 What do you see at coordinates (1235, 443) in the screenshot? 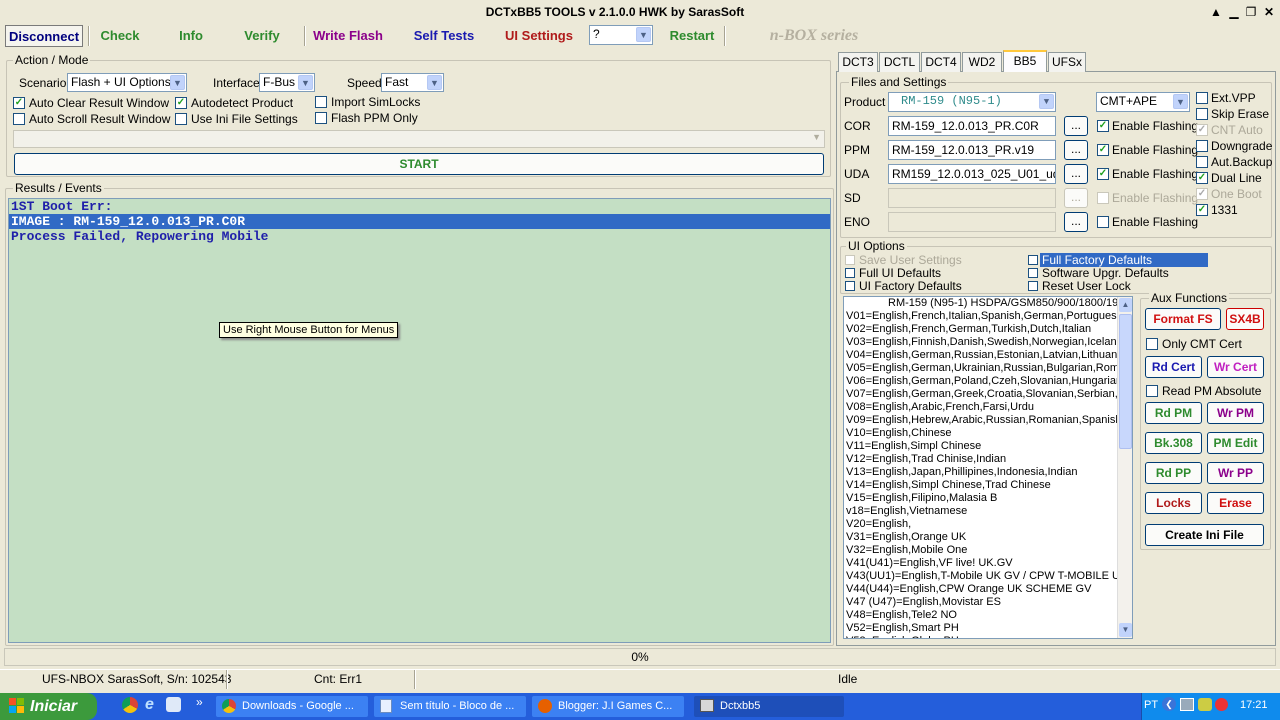
I see `pm-edit-button: PM Edit` at bounding box center [1235, 443].